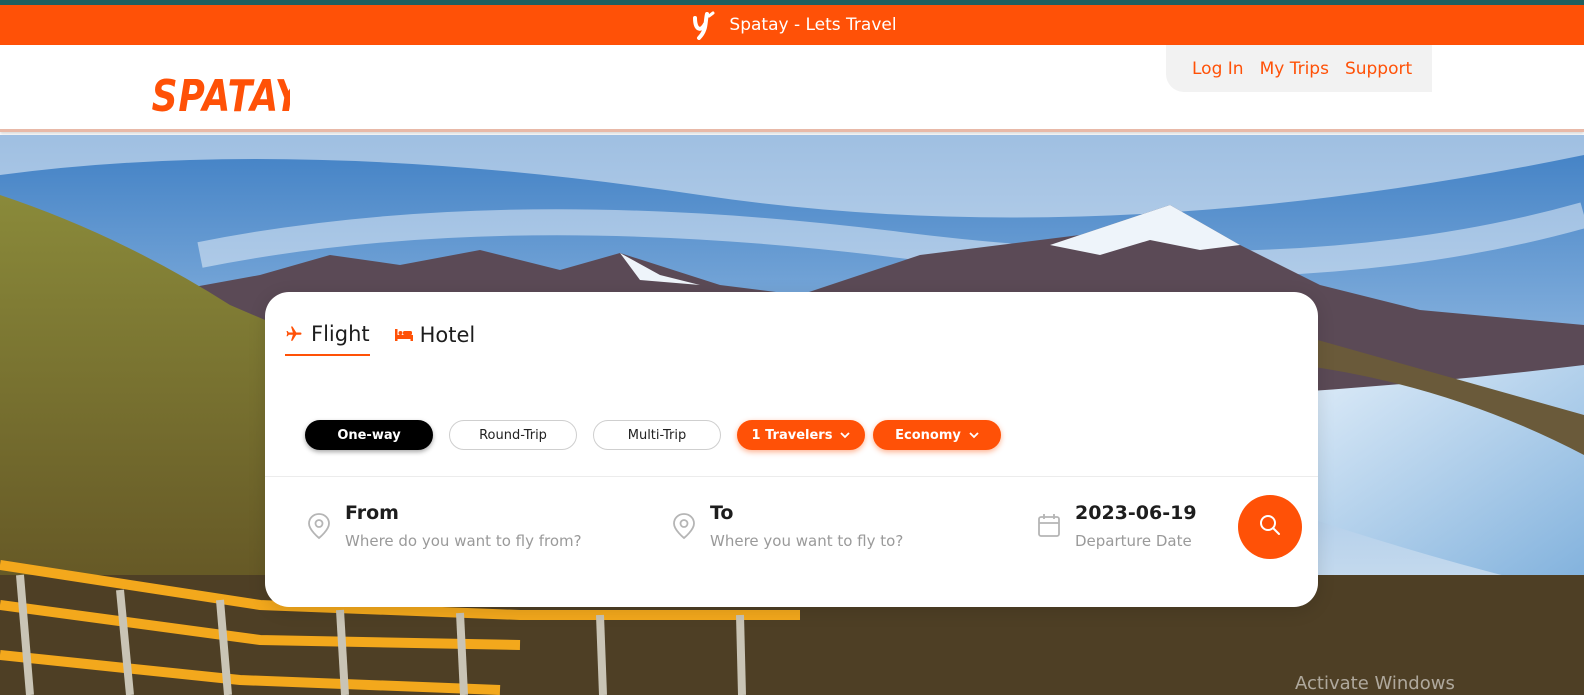  Describe the element at coordinates (792, 435) in the screenshot. I see `travelers-label: 1 Travelers` at that location.